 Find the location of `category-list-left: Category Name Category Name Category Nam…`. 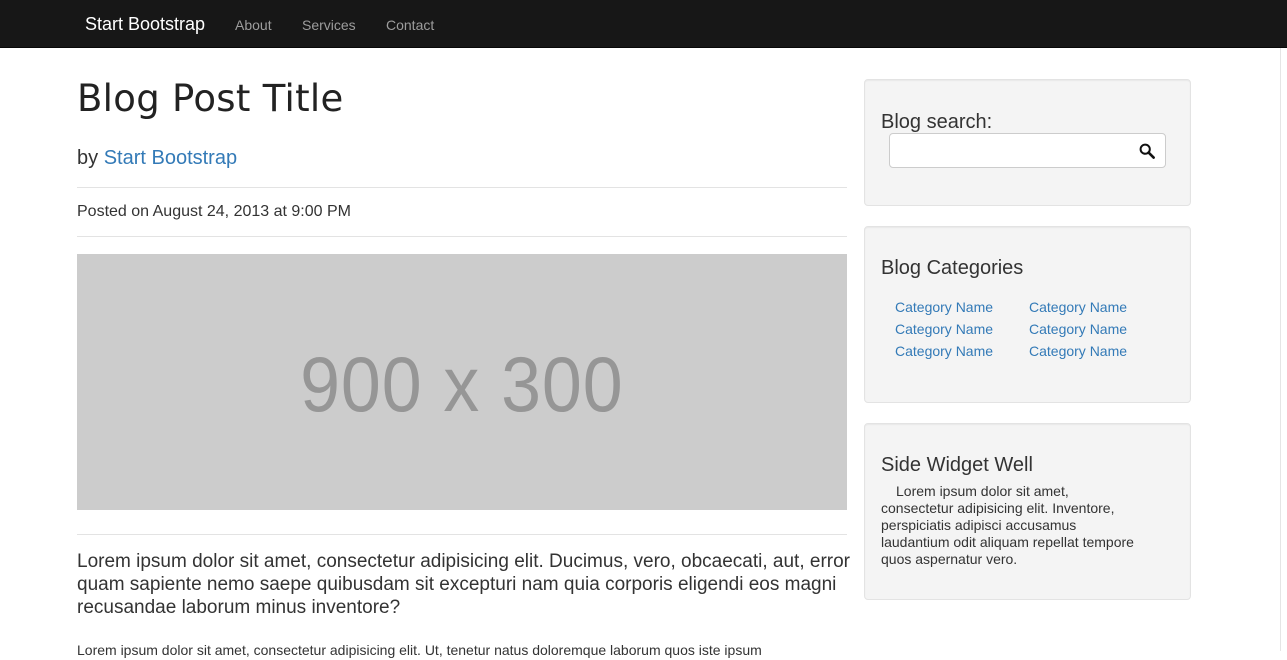

category-list-left: Category Name Category Name Category Nam… is located at coordinates (944, 329).